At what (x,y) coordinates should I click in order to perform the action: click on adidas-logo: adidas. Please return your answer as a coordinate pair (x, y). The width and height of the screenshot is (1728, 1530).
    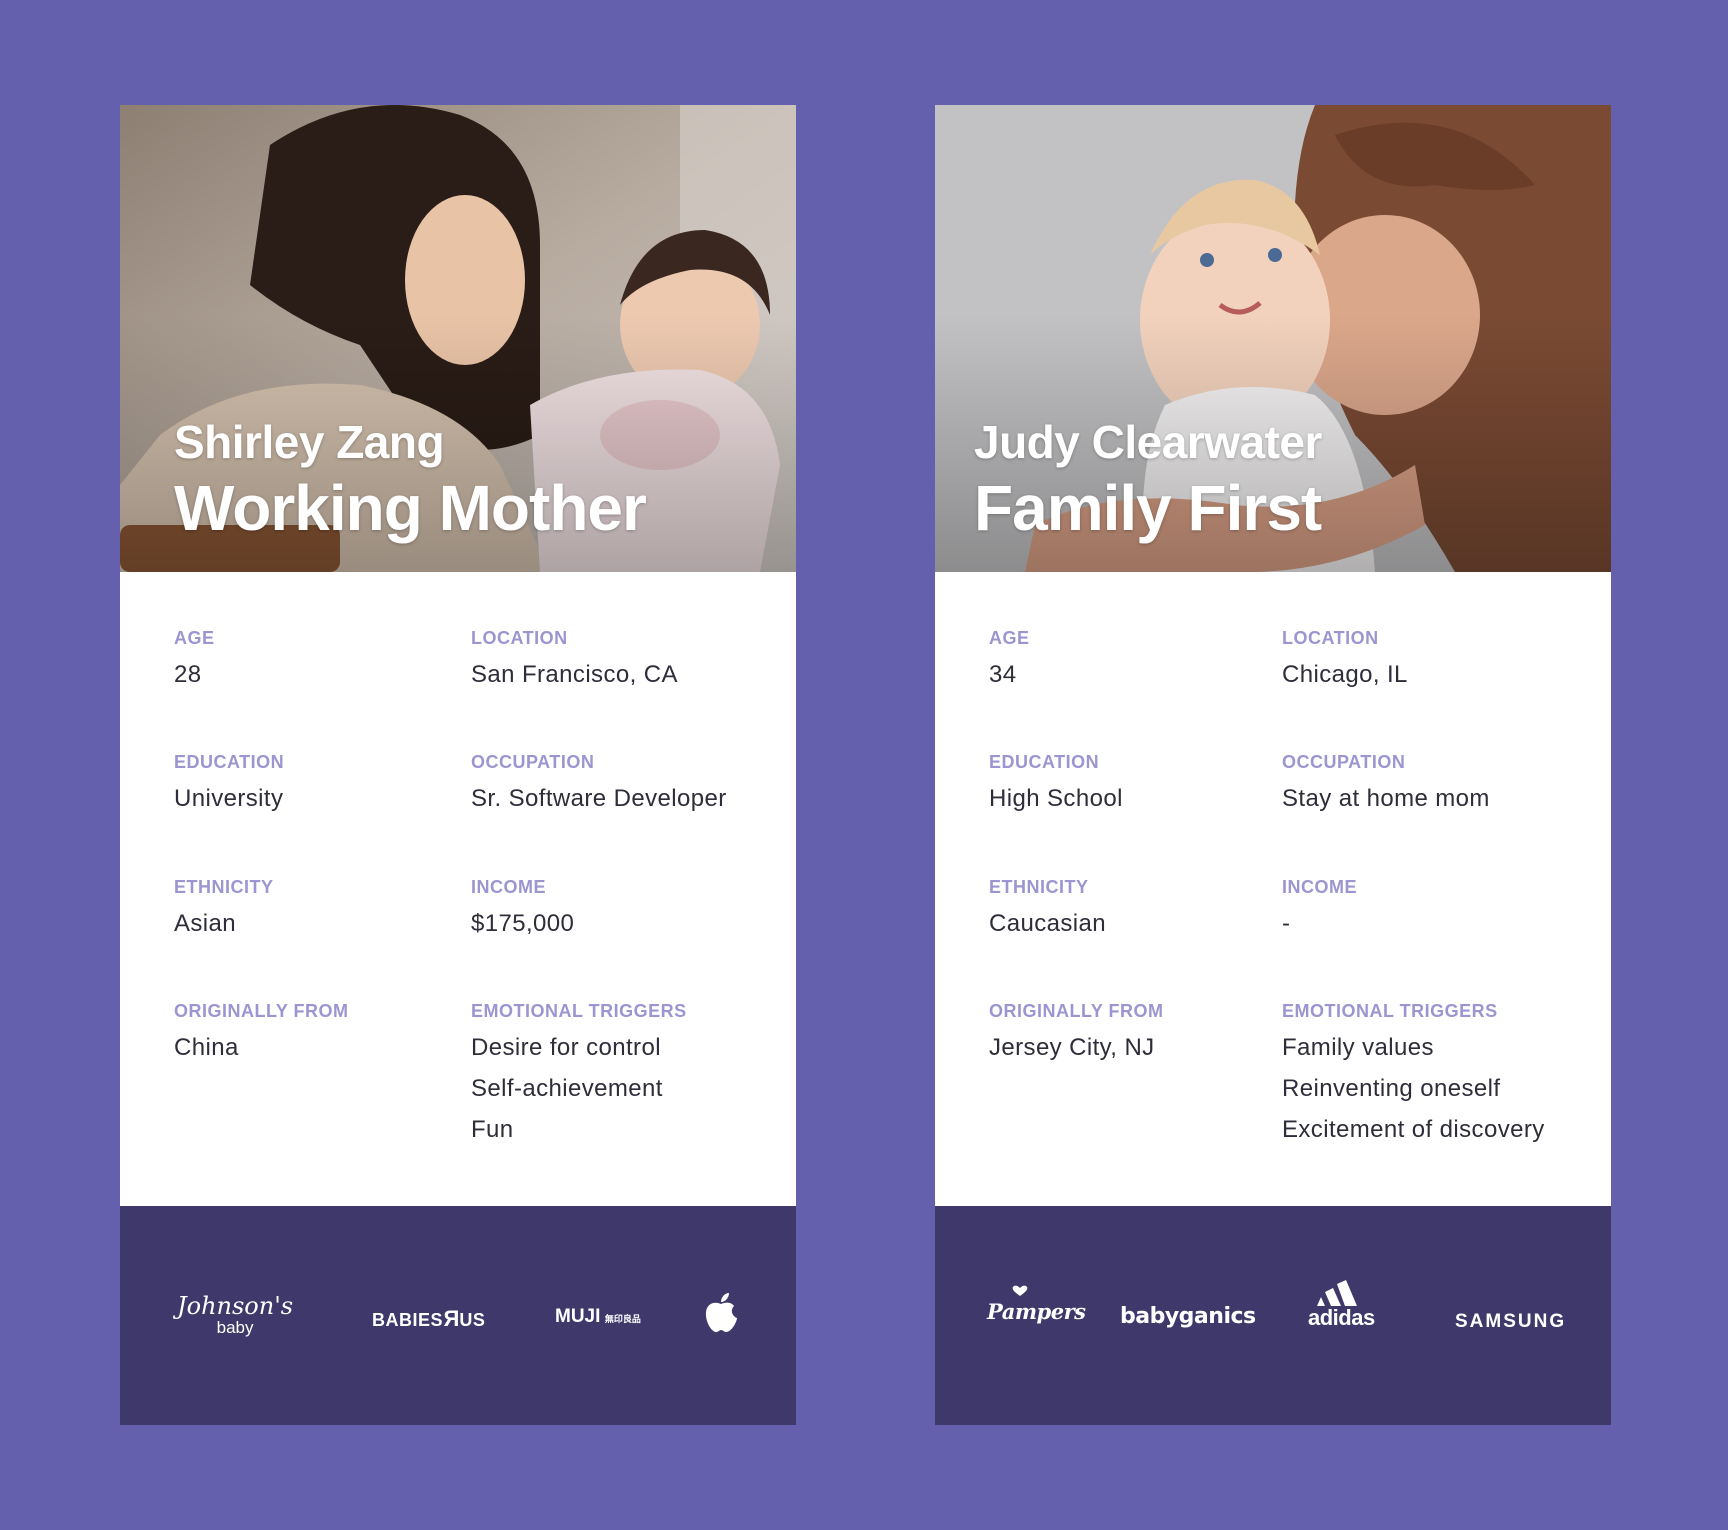
    Looking at the image, I should click on (1341, 1304).